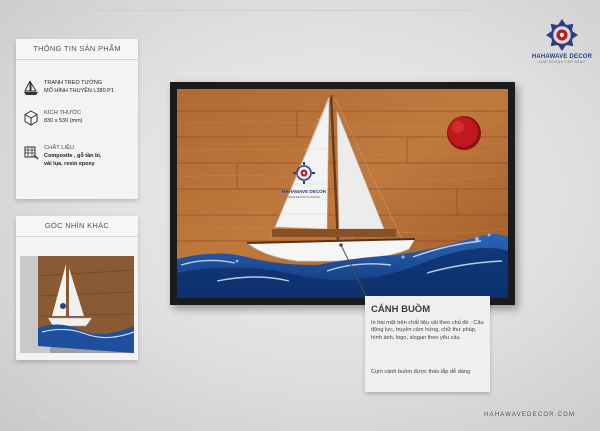 The height and width of the screenshot is (431, 600). I want to click on website-link: HAHAWAVEDECOR.COM, so click(529, 415).